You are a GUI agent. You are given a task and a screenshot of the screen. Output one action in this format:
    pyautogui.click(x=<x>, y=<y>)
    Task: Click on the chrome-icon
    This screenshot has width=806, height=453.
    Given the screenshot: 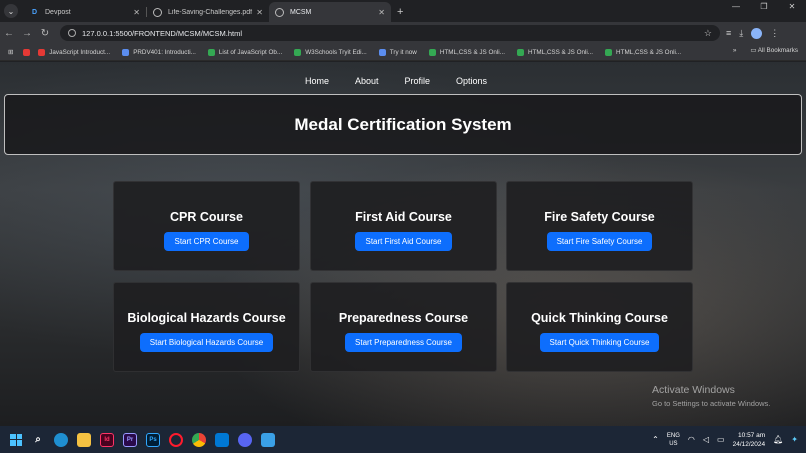 What is the action you would take?
    pyautogui.click(x=199, y=439)
    